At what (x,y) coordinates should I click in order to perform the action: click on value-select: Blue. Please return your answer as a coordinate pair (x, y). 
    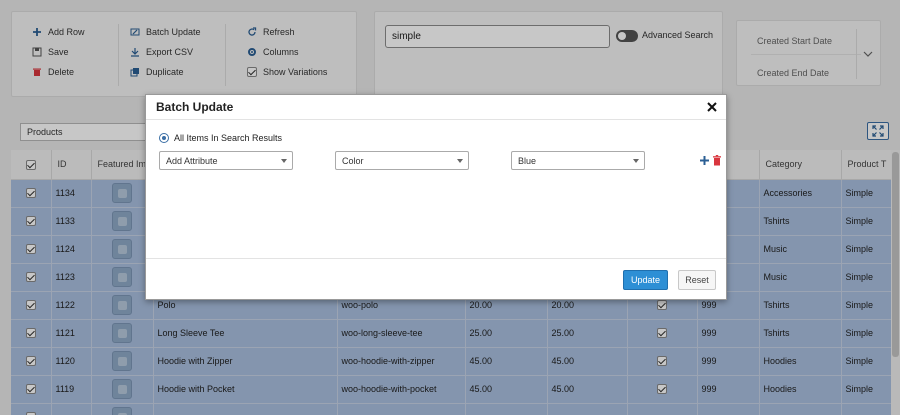
    Looking at the image, I should click on (578, 160).